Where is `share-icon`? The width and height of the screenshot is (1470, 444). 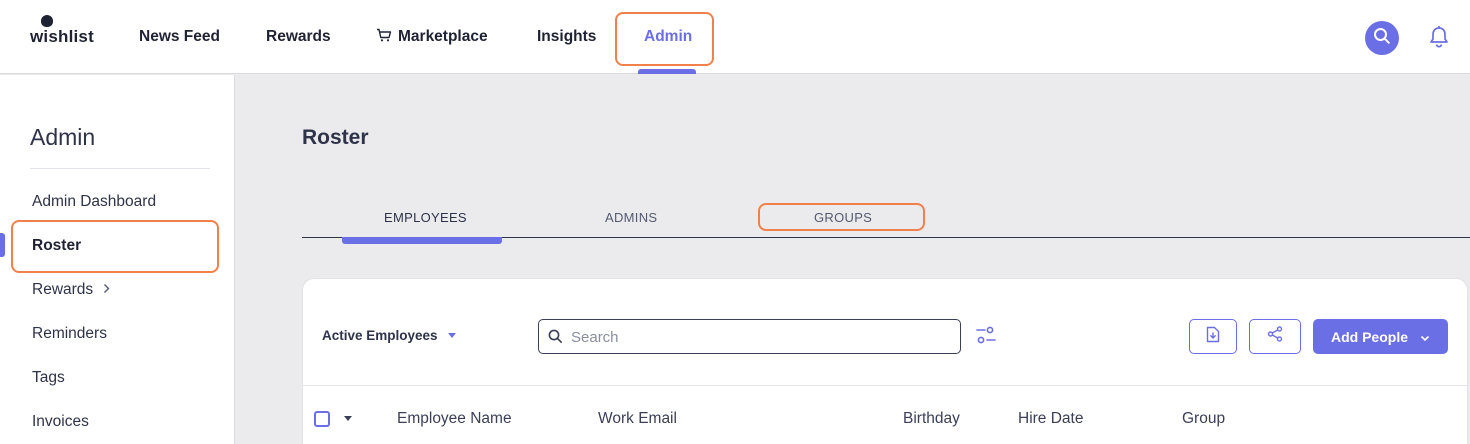
share-icon is located at coordinates (1275, 336).